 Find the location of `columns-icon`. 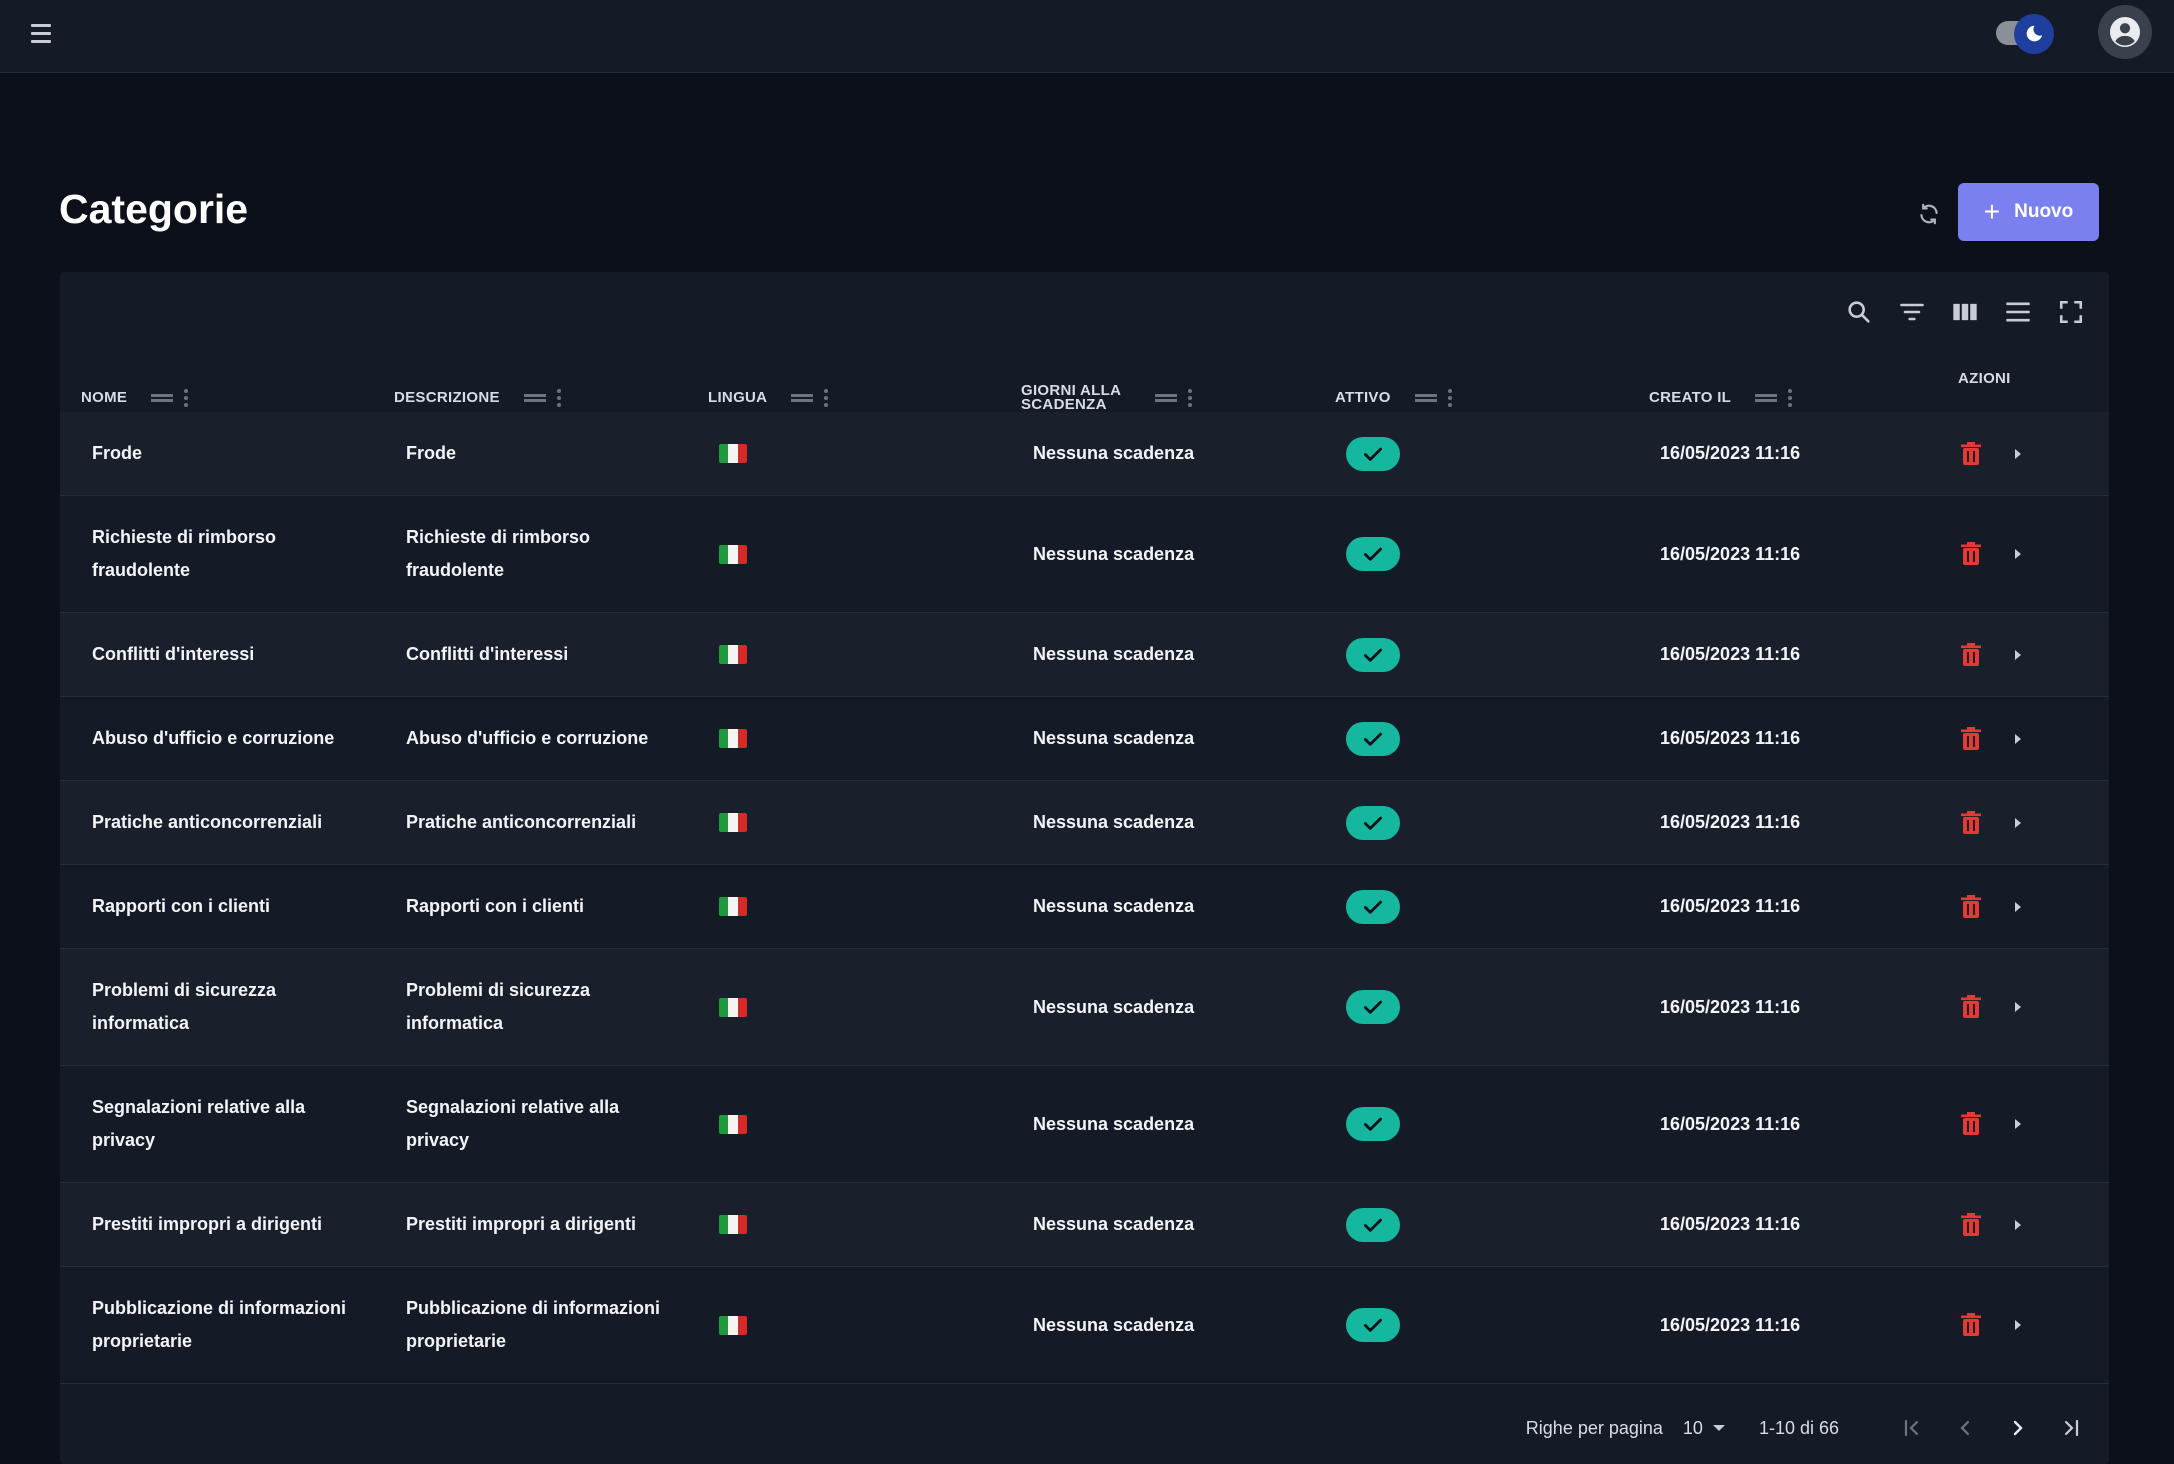

columns-icon is located at coordinates (1965, 312).